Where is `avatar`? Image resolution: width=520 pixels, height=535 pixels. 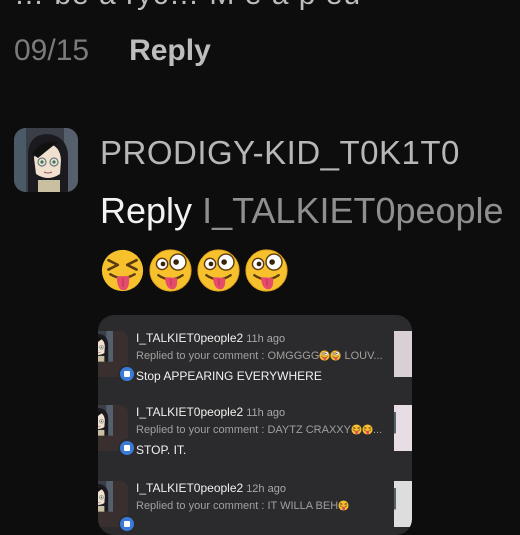
avatar is located at coordinates (46, 160).